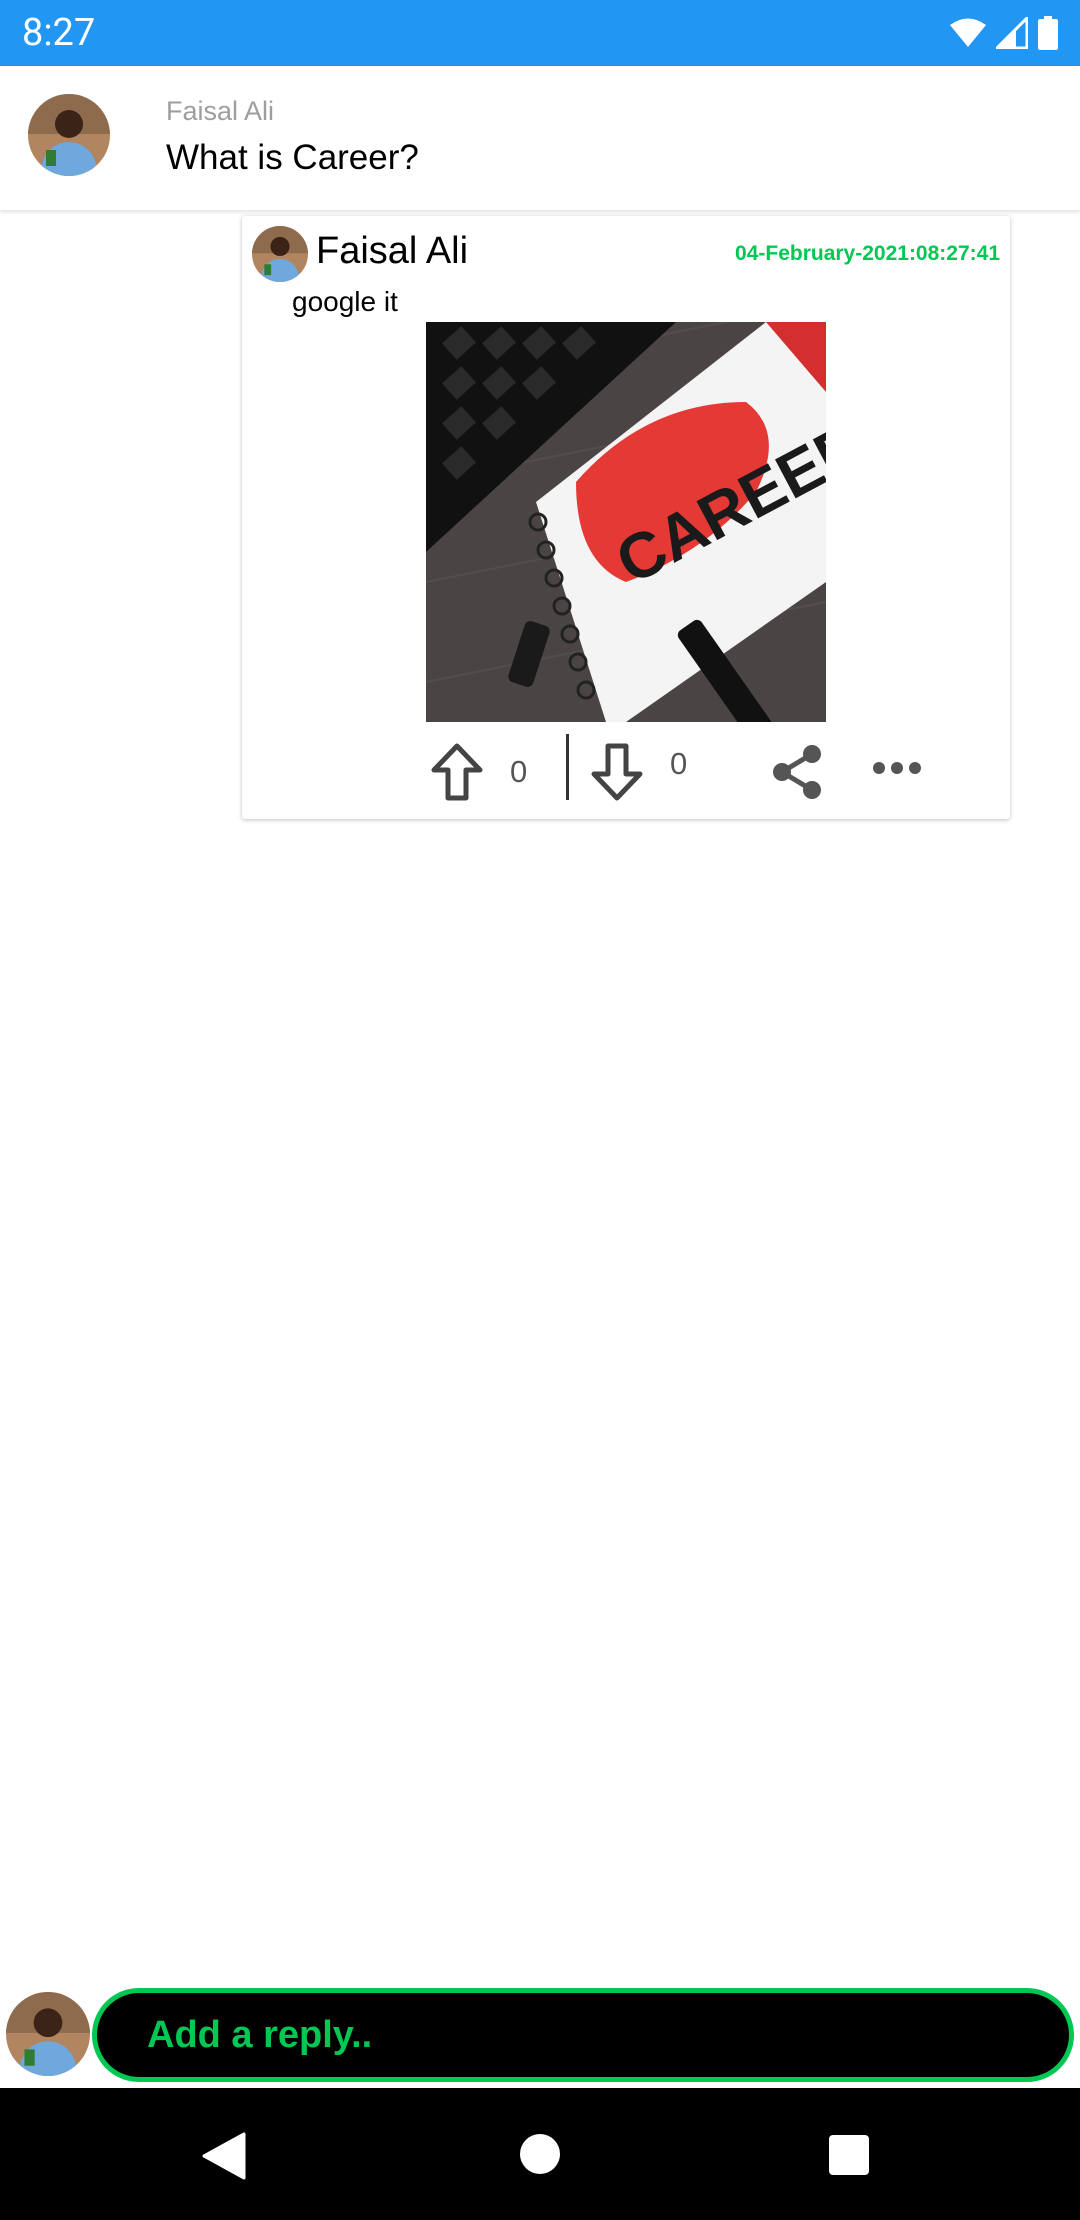 The image size is (1080, 2220). What do you see at coordinates (583, 2035) in the screenshot?
I see `reply-input` at bounding box center [583, 2035].